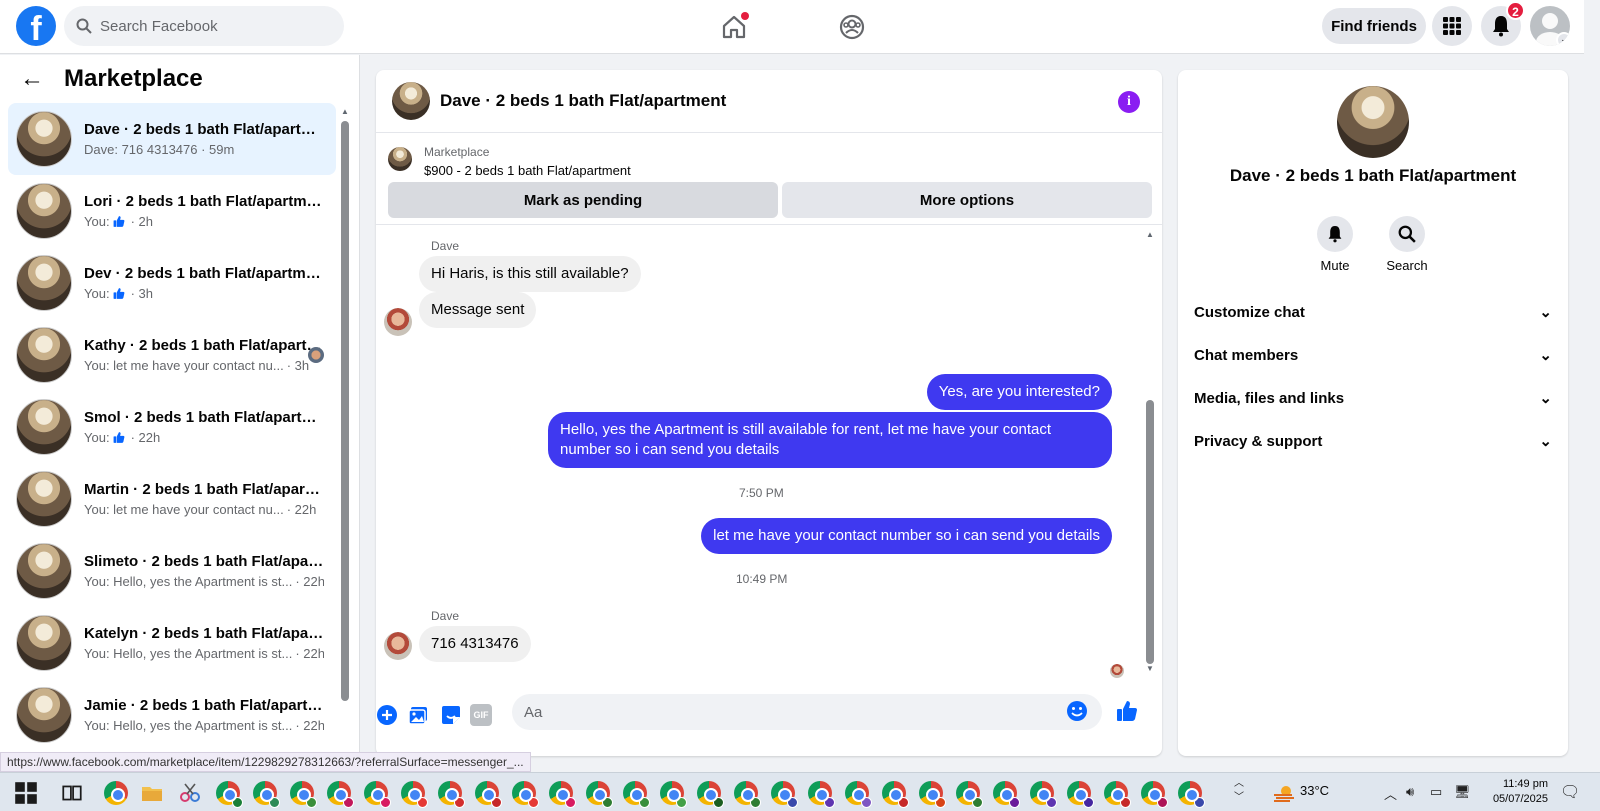 The height and width of the screenshot is (811, 1600). Describe the element at coordinates (1570, 792) in the screenshot. I see `notification-center-icon: 🗨︎` at that location.